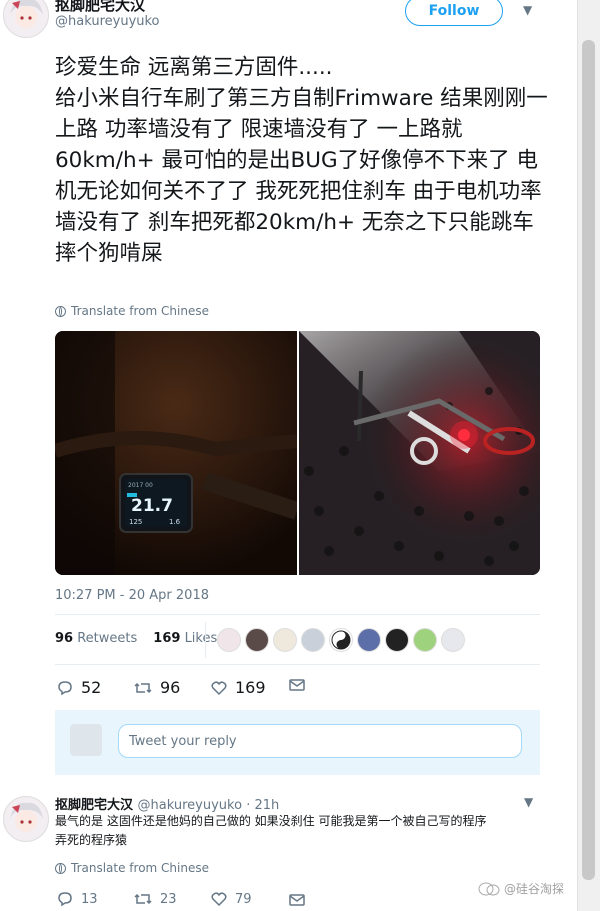 This screenshot has height=911, width=600. I want to click on retweets-stat: 96 Retweets, so click(96, 638).